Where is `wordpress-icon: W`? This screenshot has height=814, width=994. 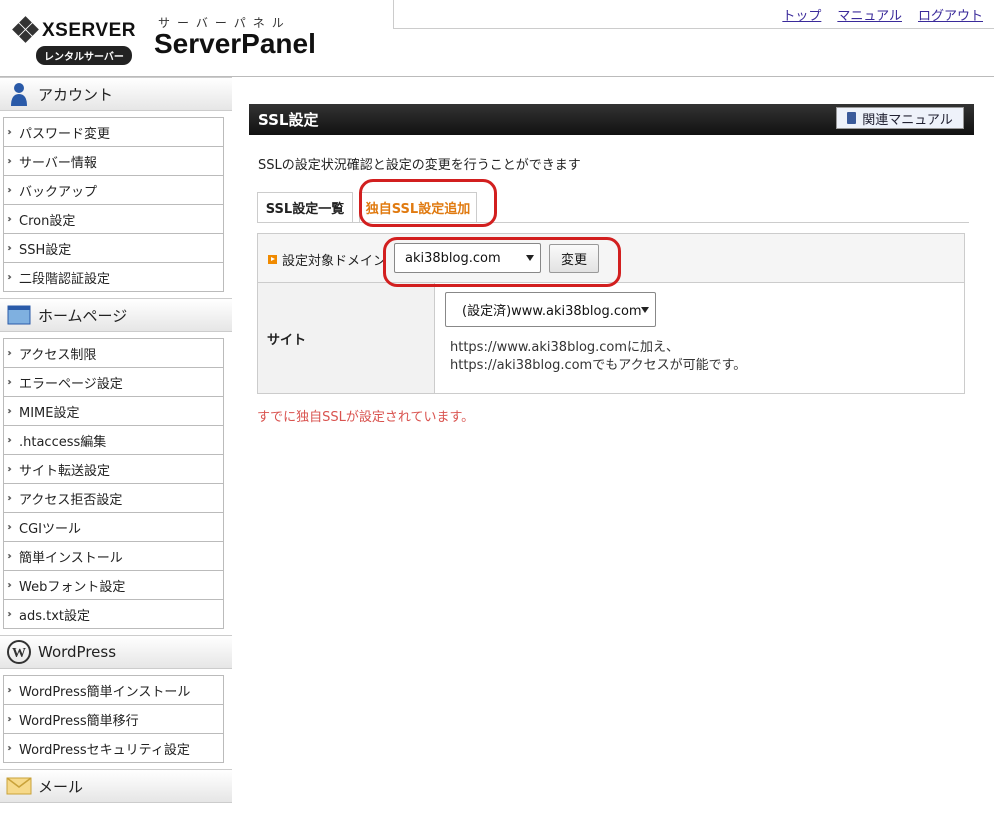 wordpress-icon: W is located at coordinates (19, 652).